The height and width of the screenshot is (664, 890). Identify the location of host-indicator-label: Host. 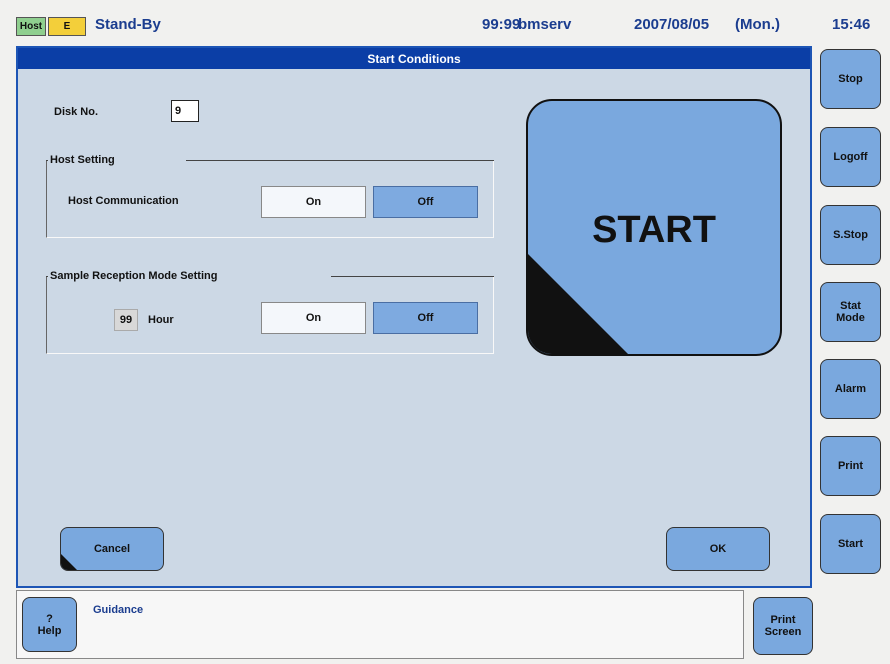
(31, 26).